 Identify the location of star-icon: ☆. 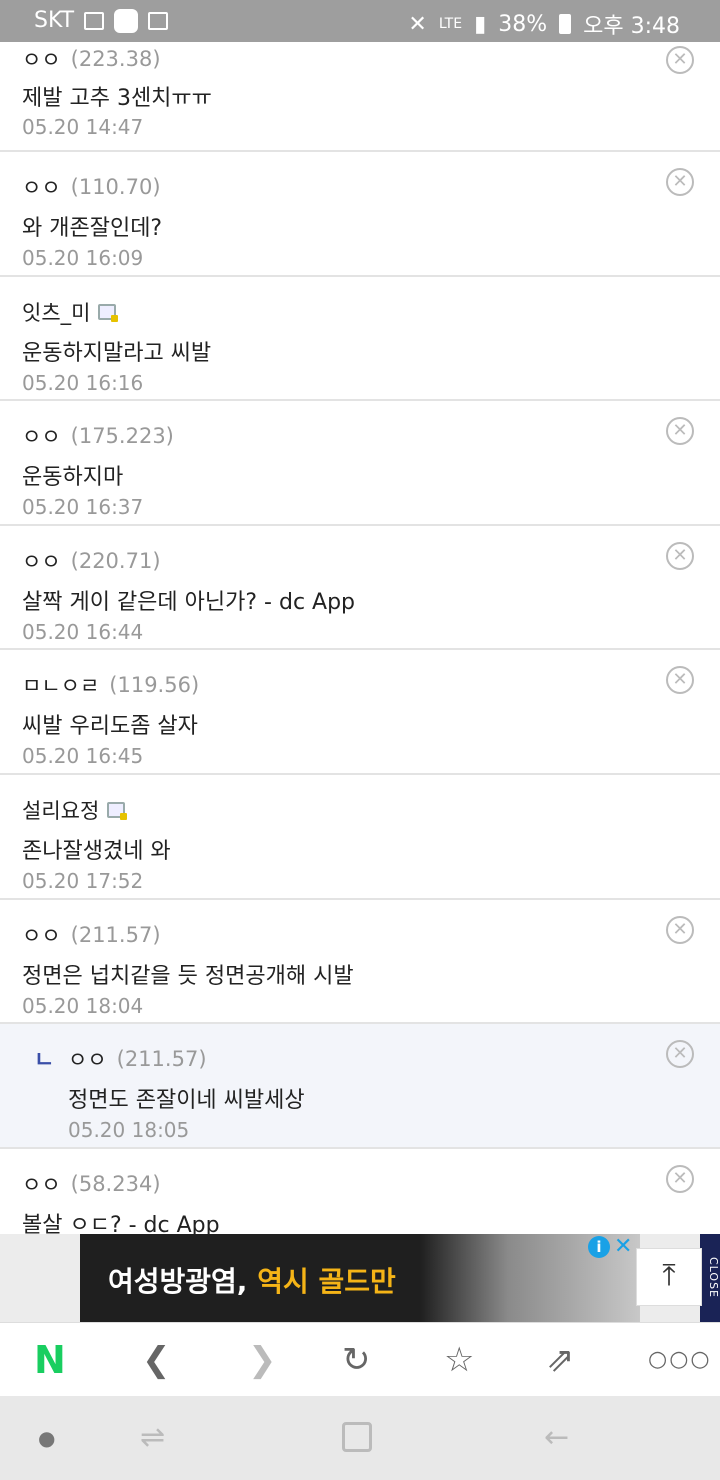
(459, 1360).